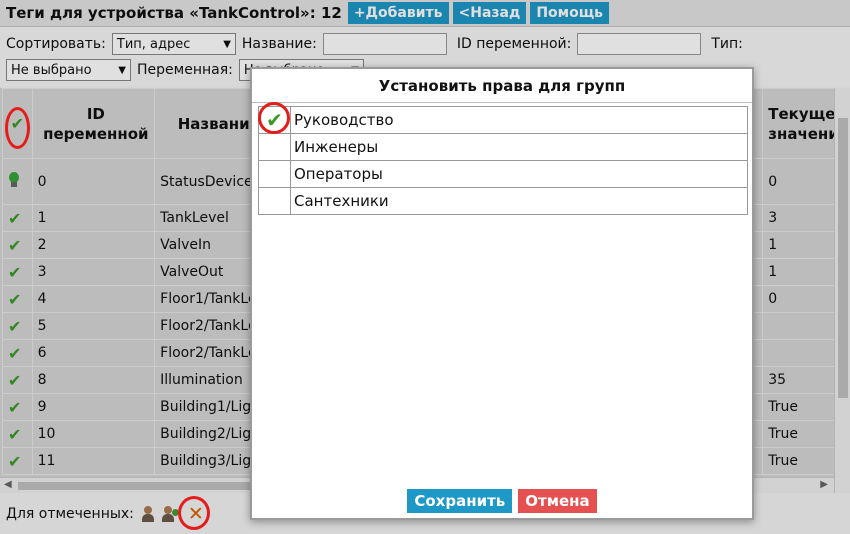 This screenshot has width=850, height=534. What do you see at coordinates (502, 86) in the screenshot?
I see `dialog-title: Установить права для групп` at bounding box center [502, 86].